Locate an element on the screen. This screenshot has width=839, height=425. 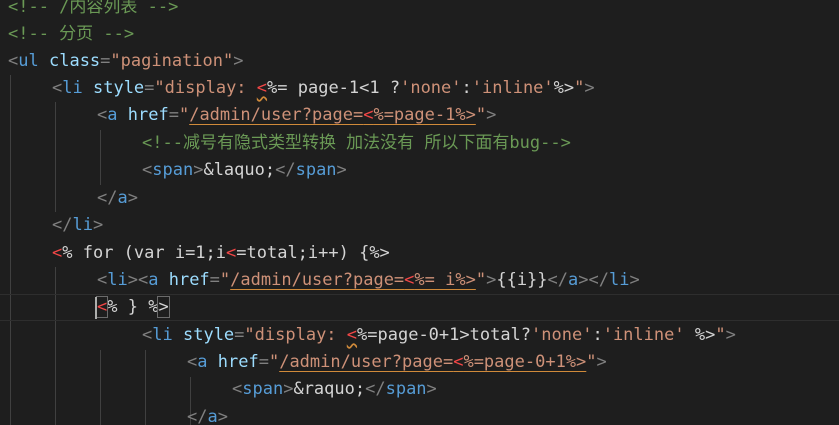
code-line-3: <ul class="pagination"> is located at coordinates (126, 61).